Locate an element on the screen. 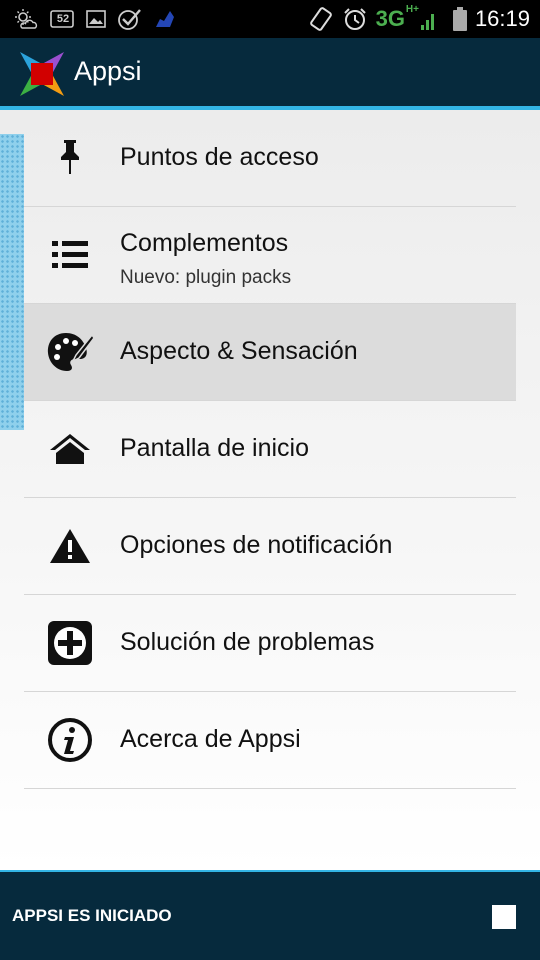 The width and height of the screenshot is (540, 960). menu-item-aspecto-sensacion: Aspecto & Sensación is located at coordinates (270, 352).